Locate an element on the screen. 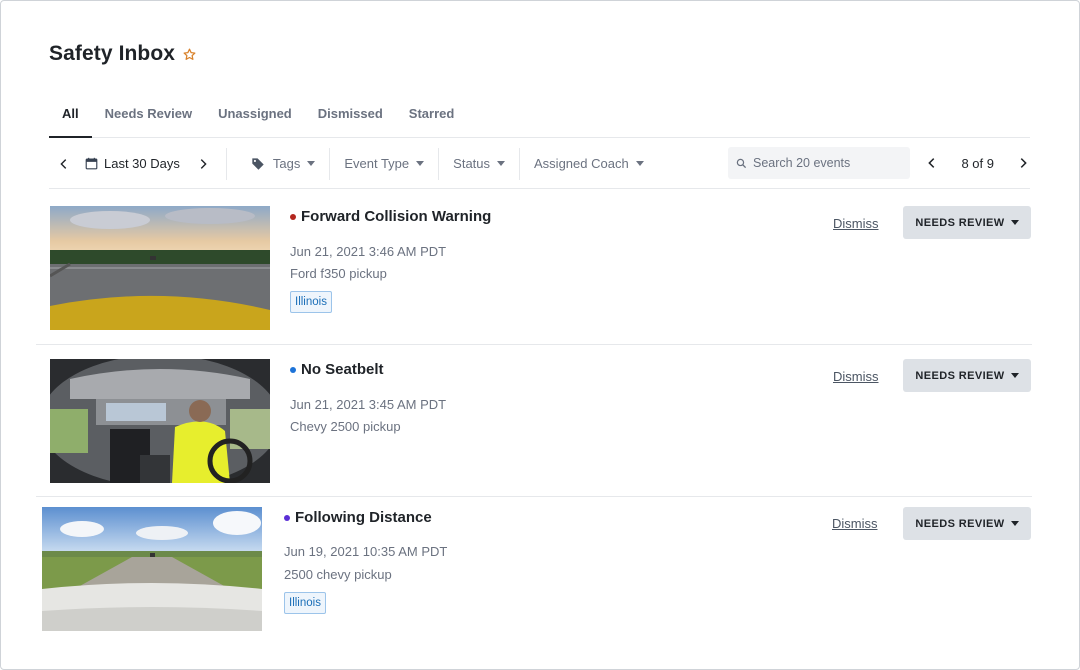 The height and width of the screenshot is (670, 1080). date-range-label: Last 30 Days is located at coordinates (142, 163).